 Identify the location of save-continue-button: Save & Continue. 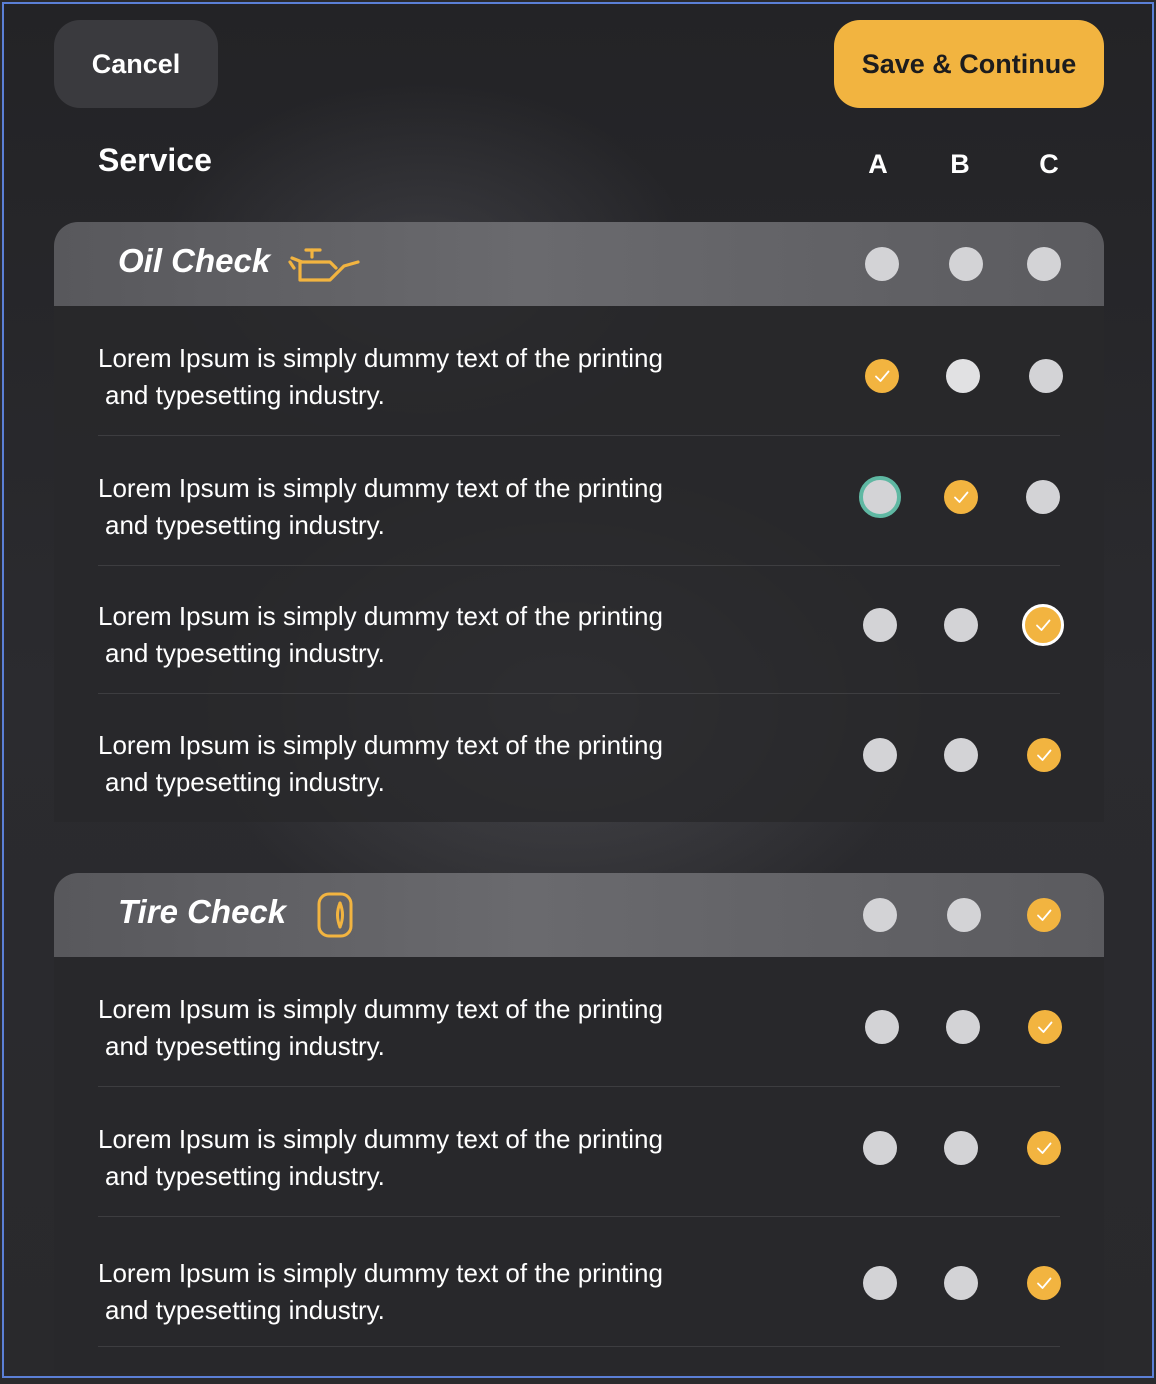
(969, 64).